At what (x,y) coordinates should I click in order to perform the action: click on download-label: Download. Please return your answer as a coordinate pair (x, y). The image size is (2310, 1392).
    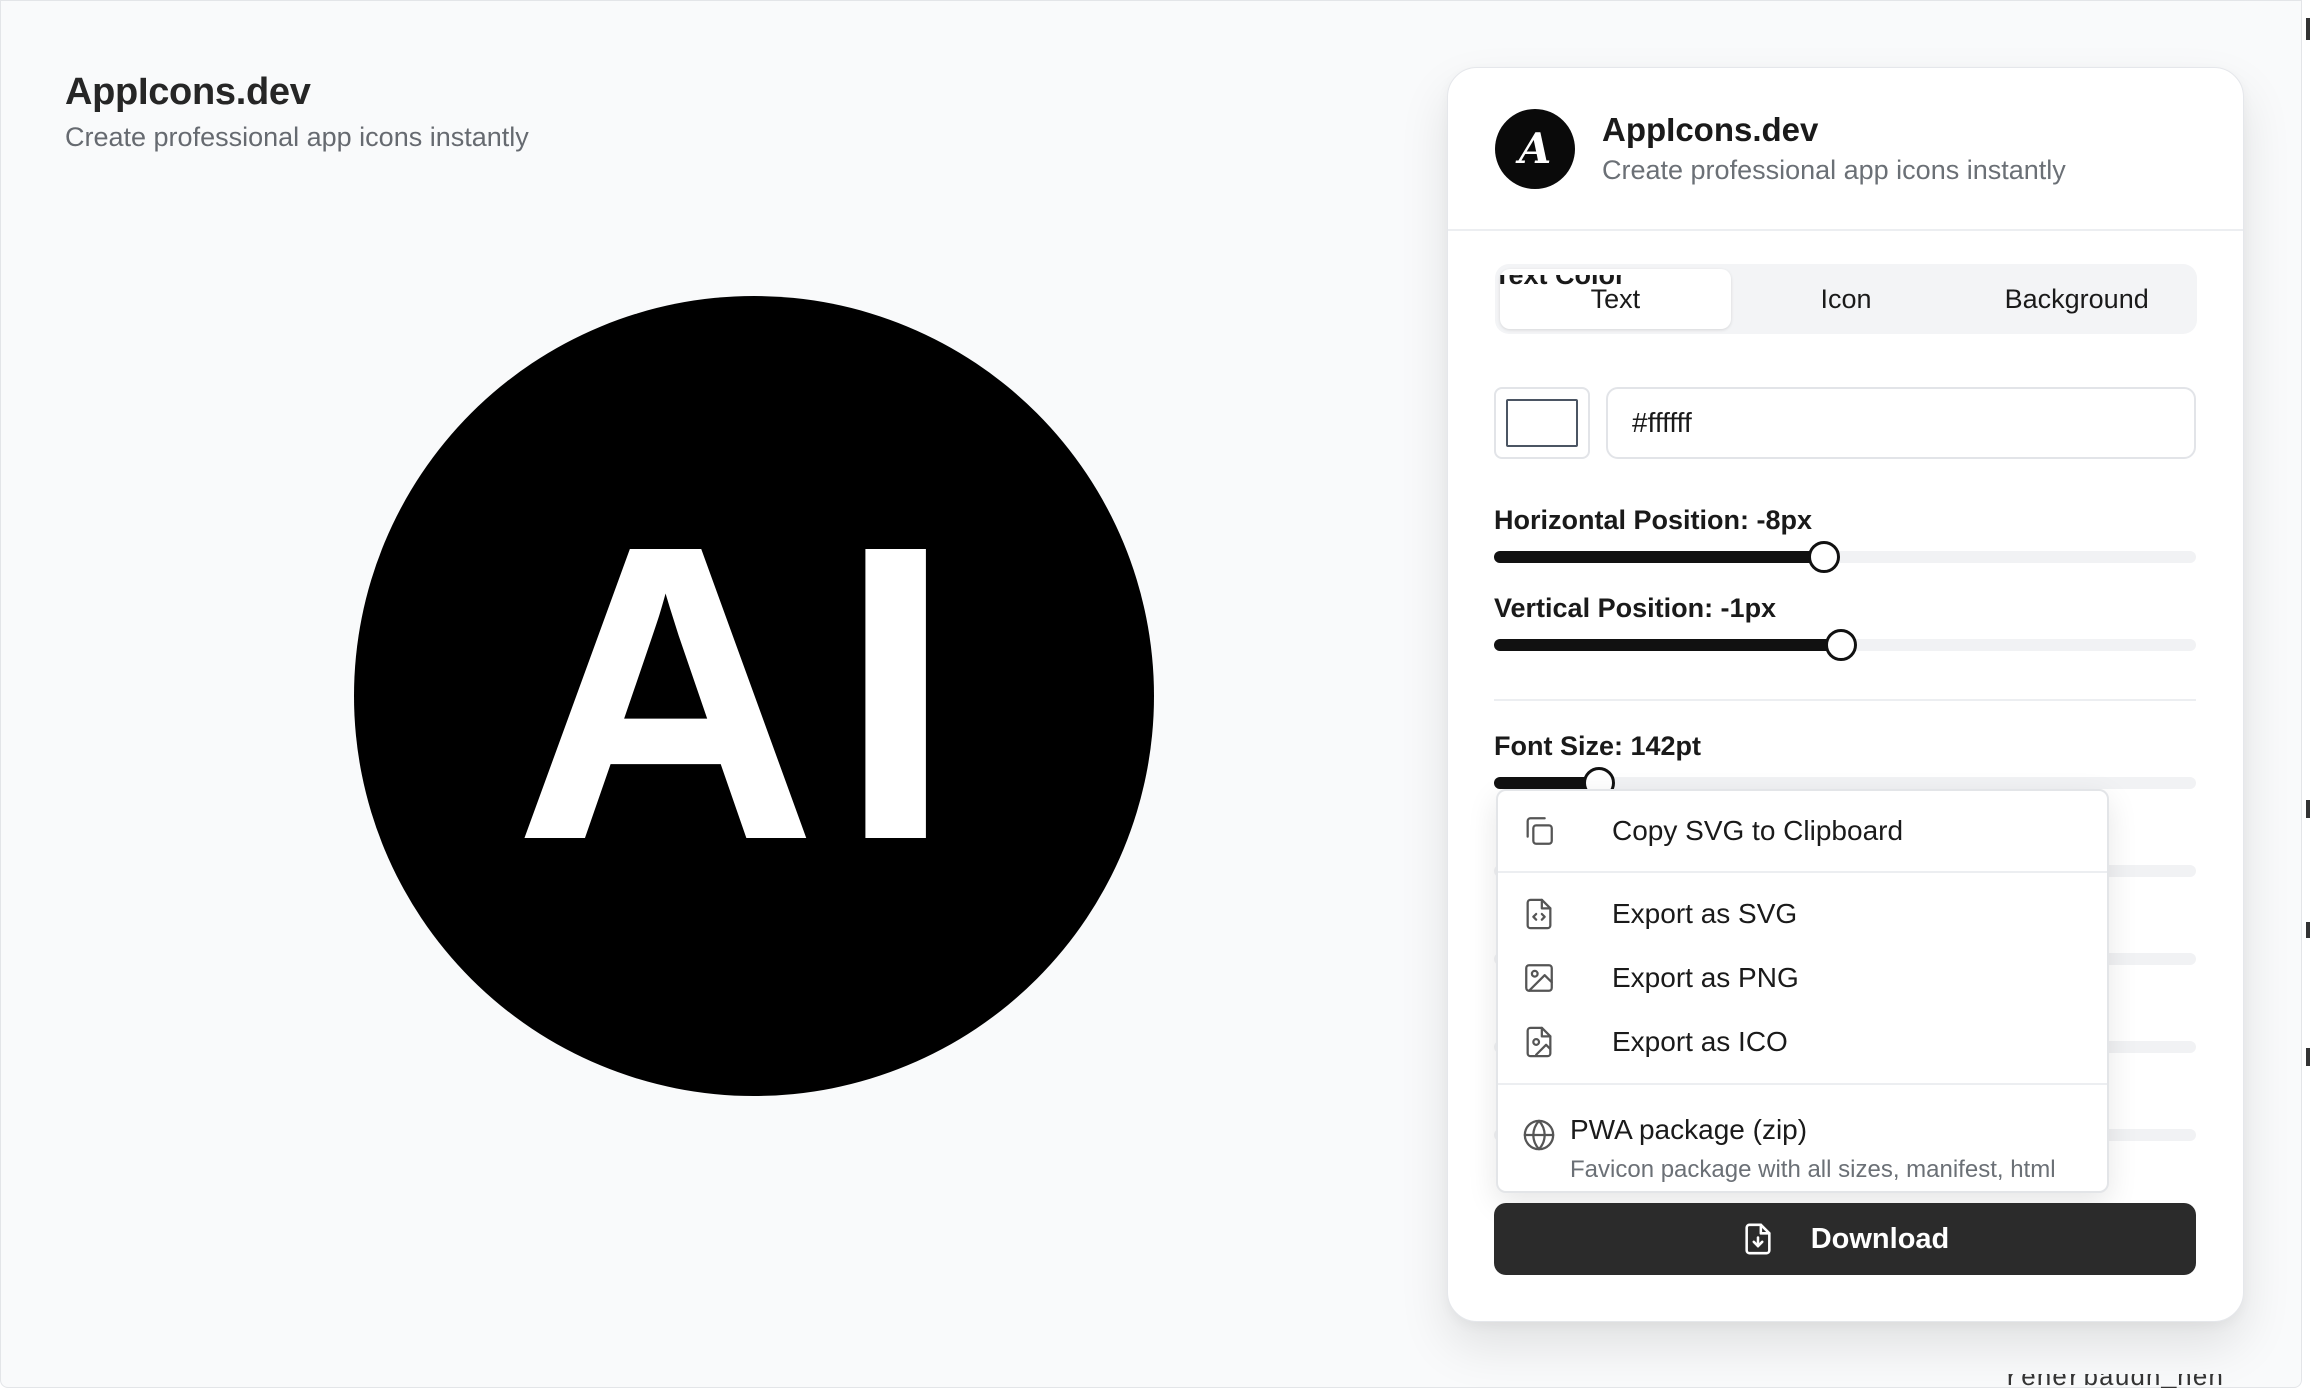
    Looking at the image, I should click on (1880, 1238).